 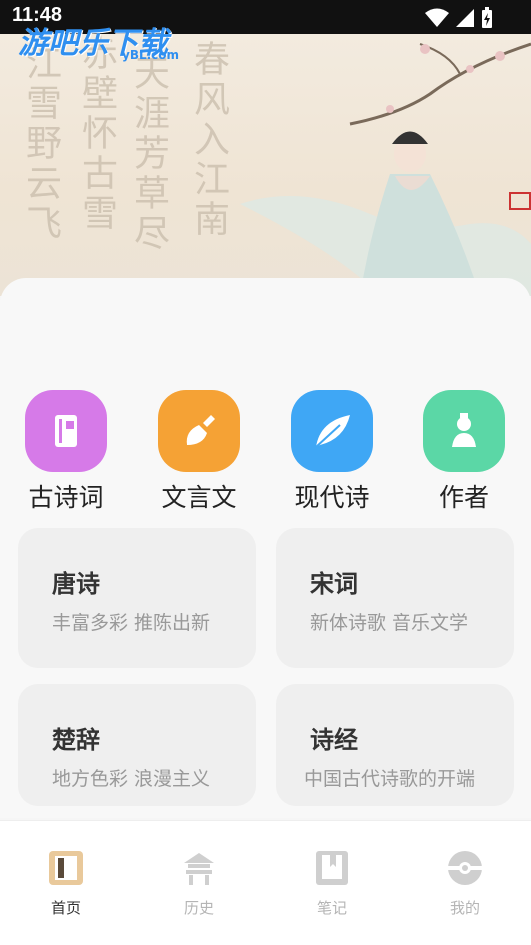 What do you see at coordinates (464, 908) in the screenshot?
I see `nav-label: 我的` at bounding box center [464, 908].